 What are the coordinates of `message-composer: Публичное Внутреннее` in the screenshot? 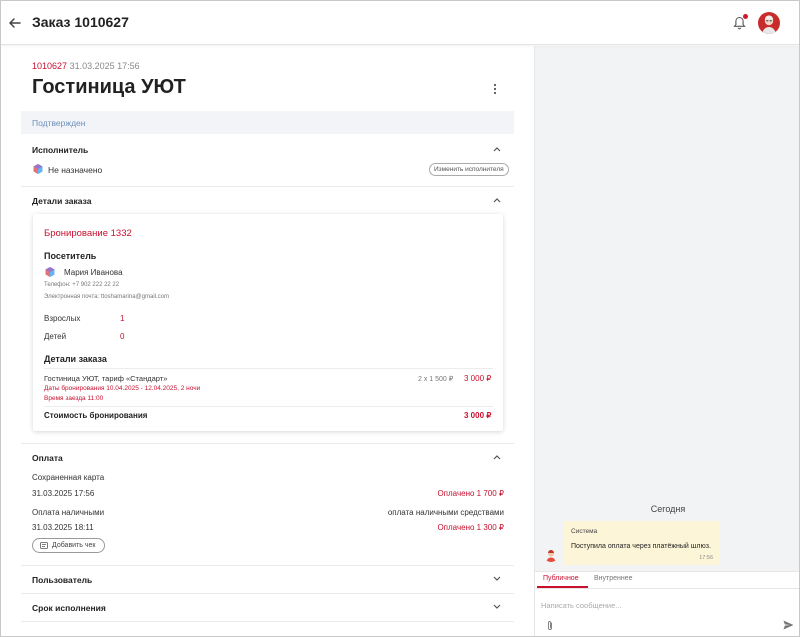 It's located at (667, 603).